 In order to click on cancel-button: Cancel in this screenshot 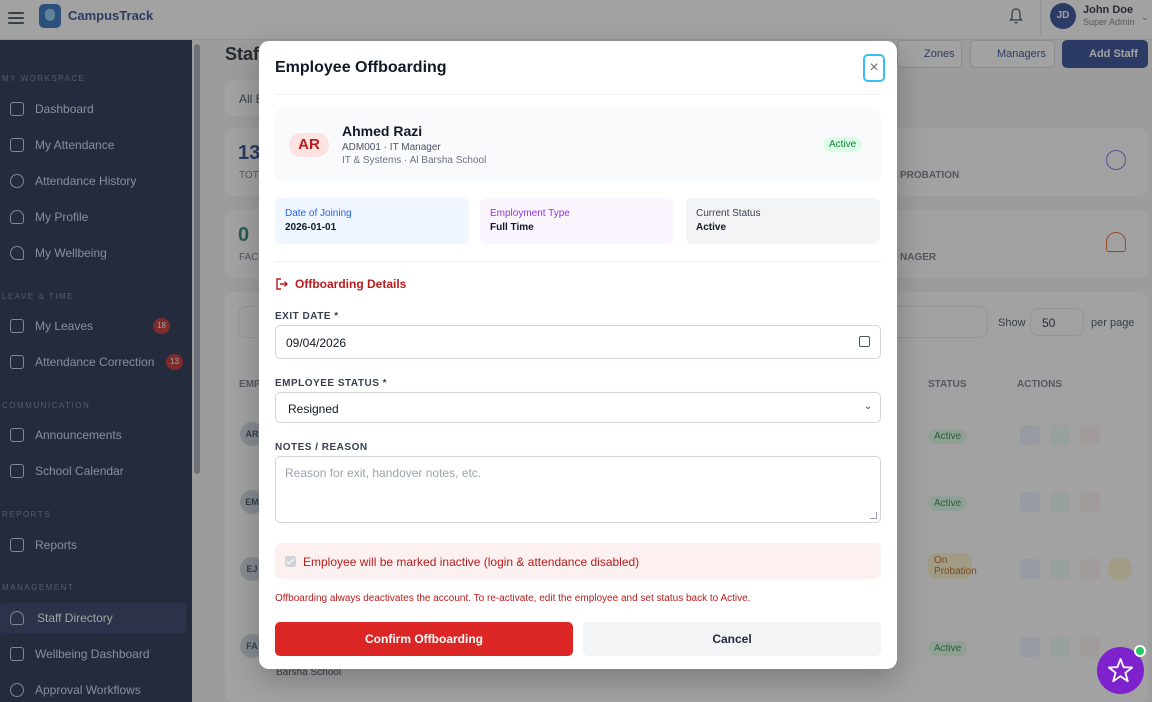, I will do `click(732, 639)`.